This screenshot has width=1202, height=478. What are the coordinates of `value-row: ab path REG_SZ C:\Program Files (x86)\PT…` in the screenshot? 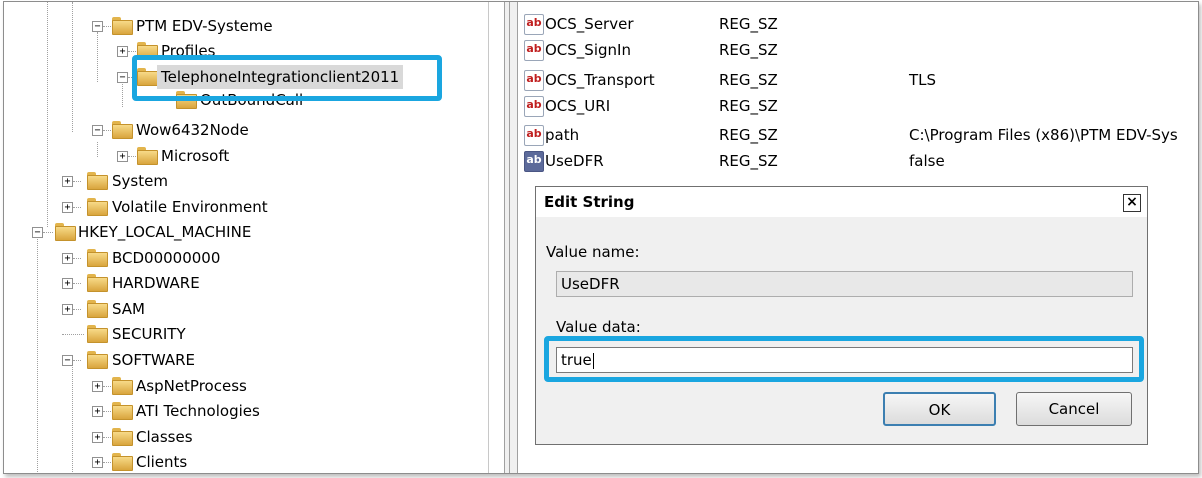 It's located at (861, 135).